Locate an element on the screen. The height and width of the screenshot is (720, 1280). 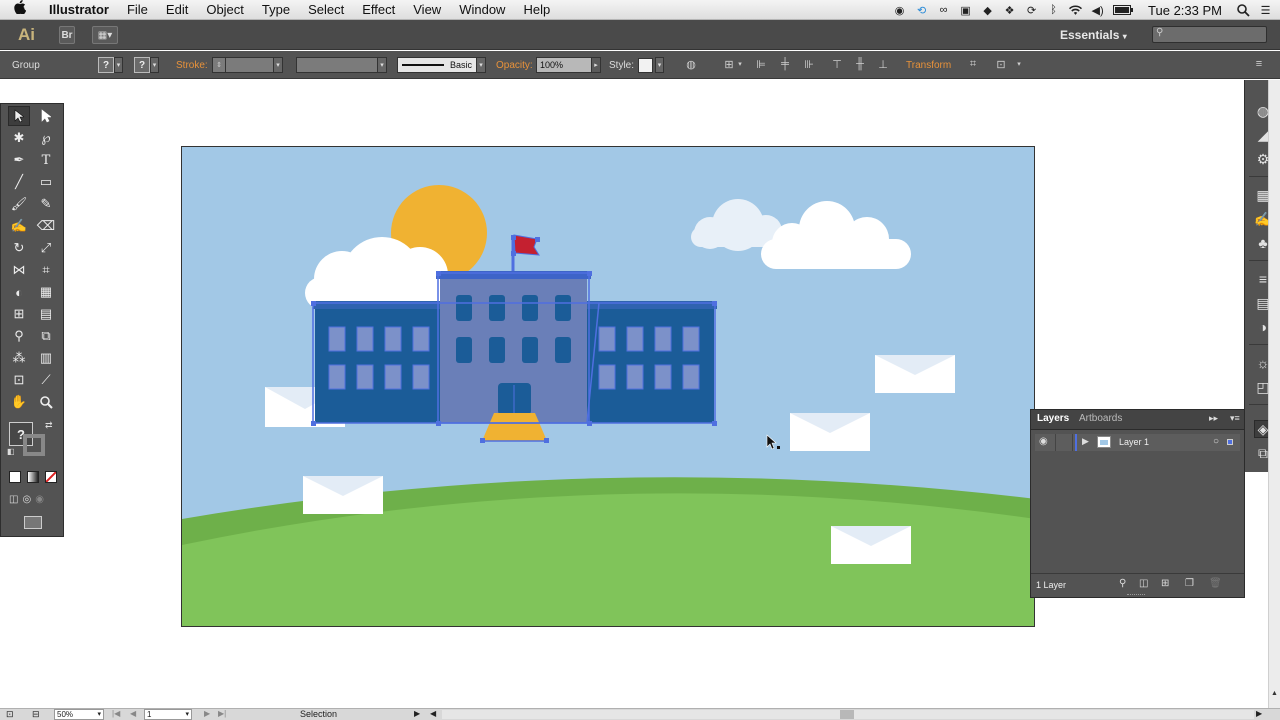
align-horizontal-center-icon: ╪ is located at coordinates (785, 64).